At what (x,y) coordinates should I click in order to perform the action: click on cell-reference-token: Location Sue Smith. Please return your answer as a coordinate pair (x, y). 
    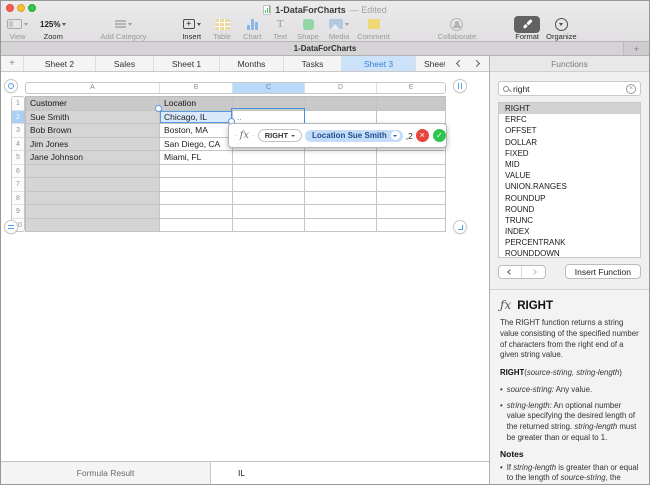
    Looking at the image, I should click on (354, 135).